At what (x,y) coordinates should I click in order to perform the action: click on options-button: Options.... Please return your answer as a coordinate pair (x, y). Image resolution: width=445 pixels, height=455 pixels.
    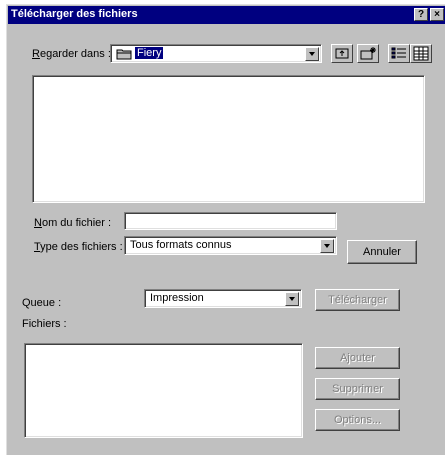
    Looking at the image, I should click on (357, 420).